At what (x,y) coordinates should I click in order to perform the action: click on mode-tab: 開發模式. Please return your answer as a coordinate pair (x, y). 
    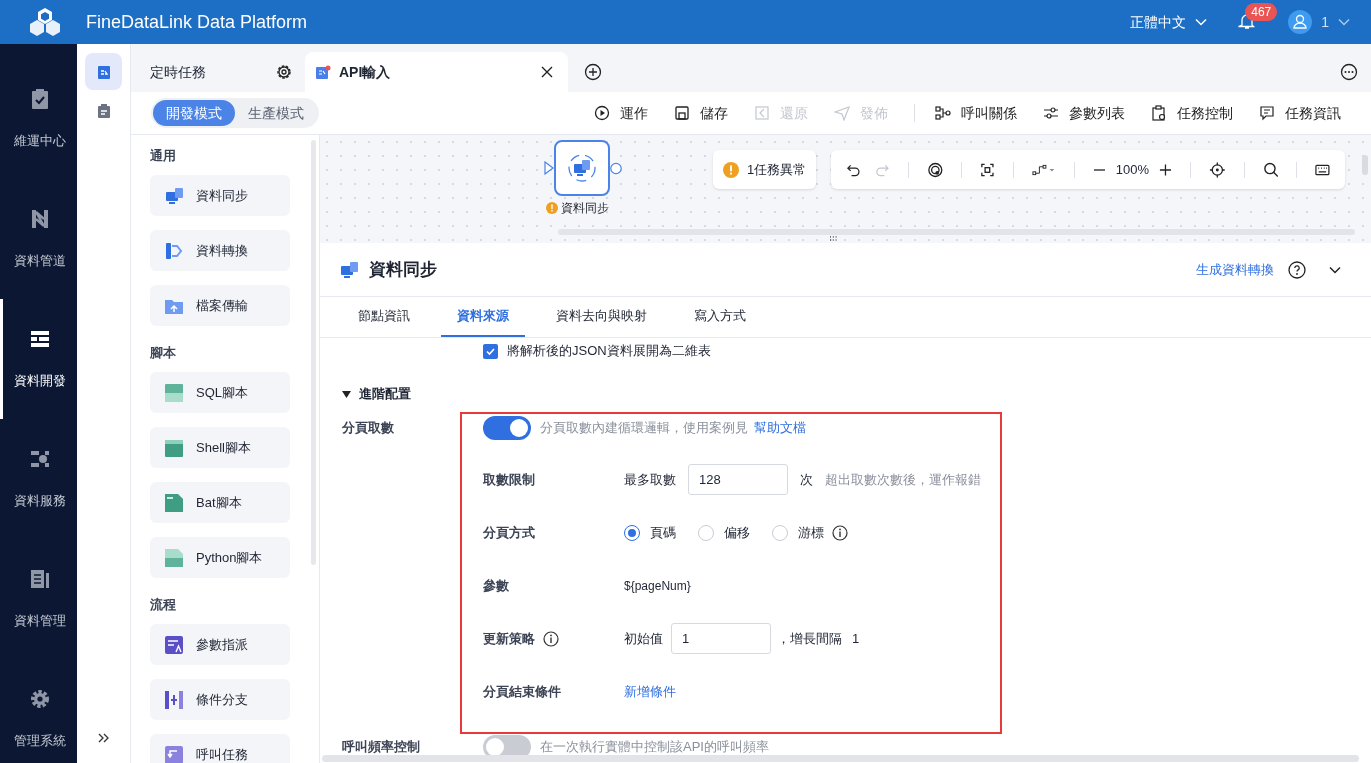
    Looking at the image, I should click on (194, 113).